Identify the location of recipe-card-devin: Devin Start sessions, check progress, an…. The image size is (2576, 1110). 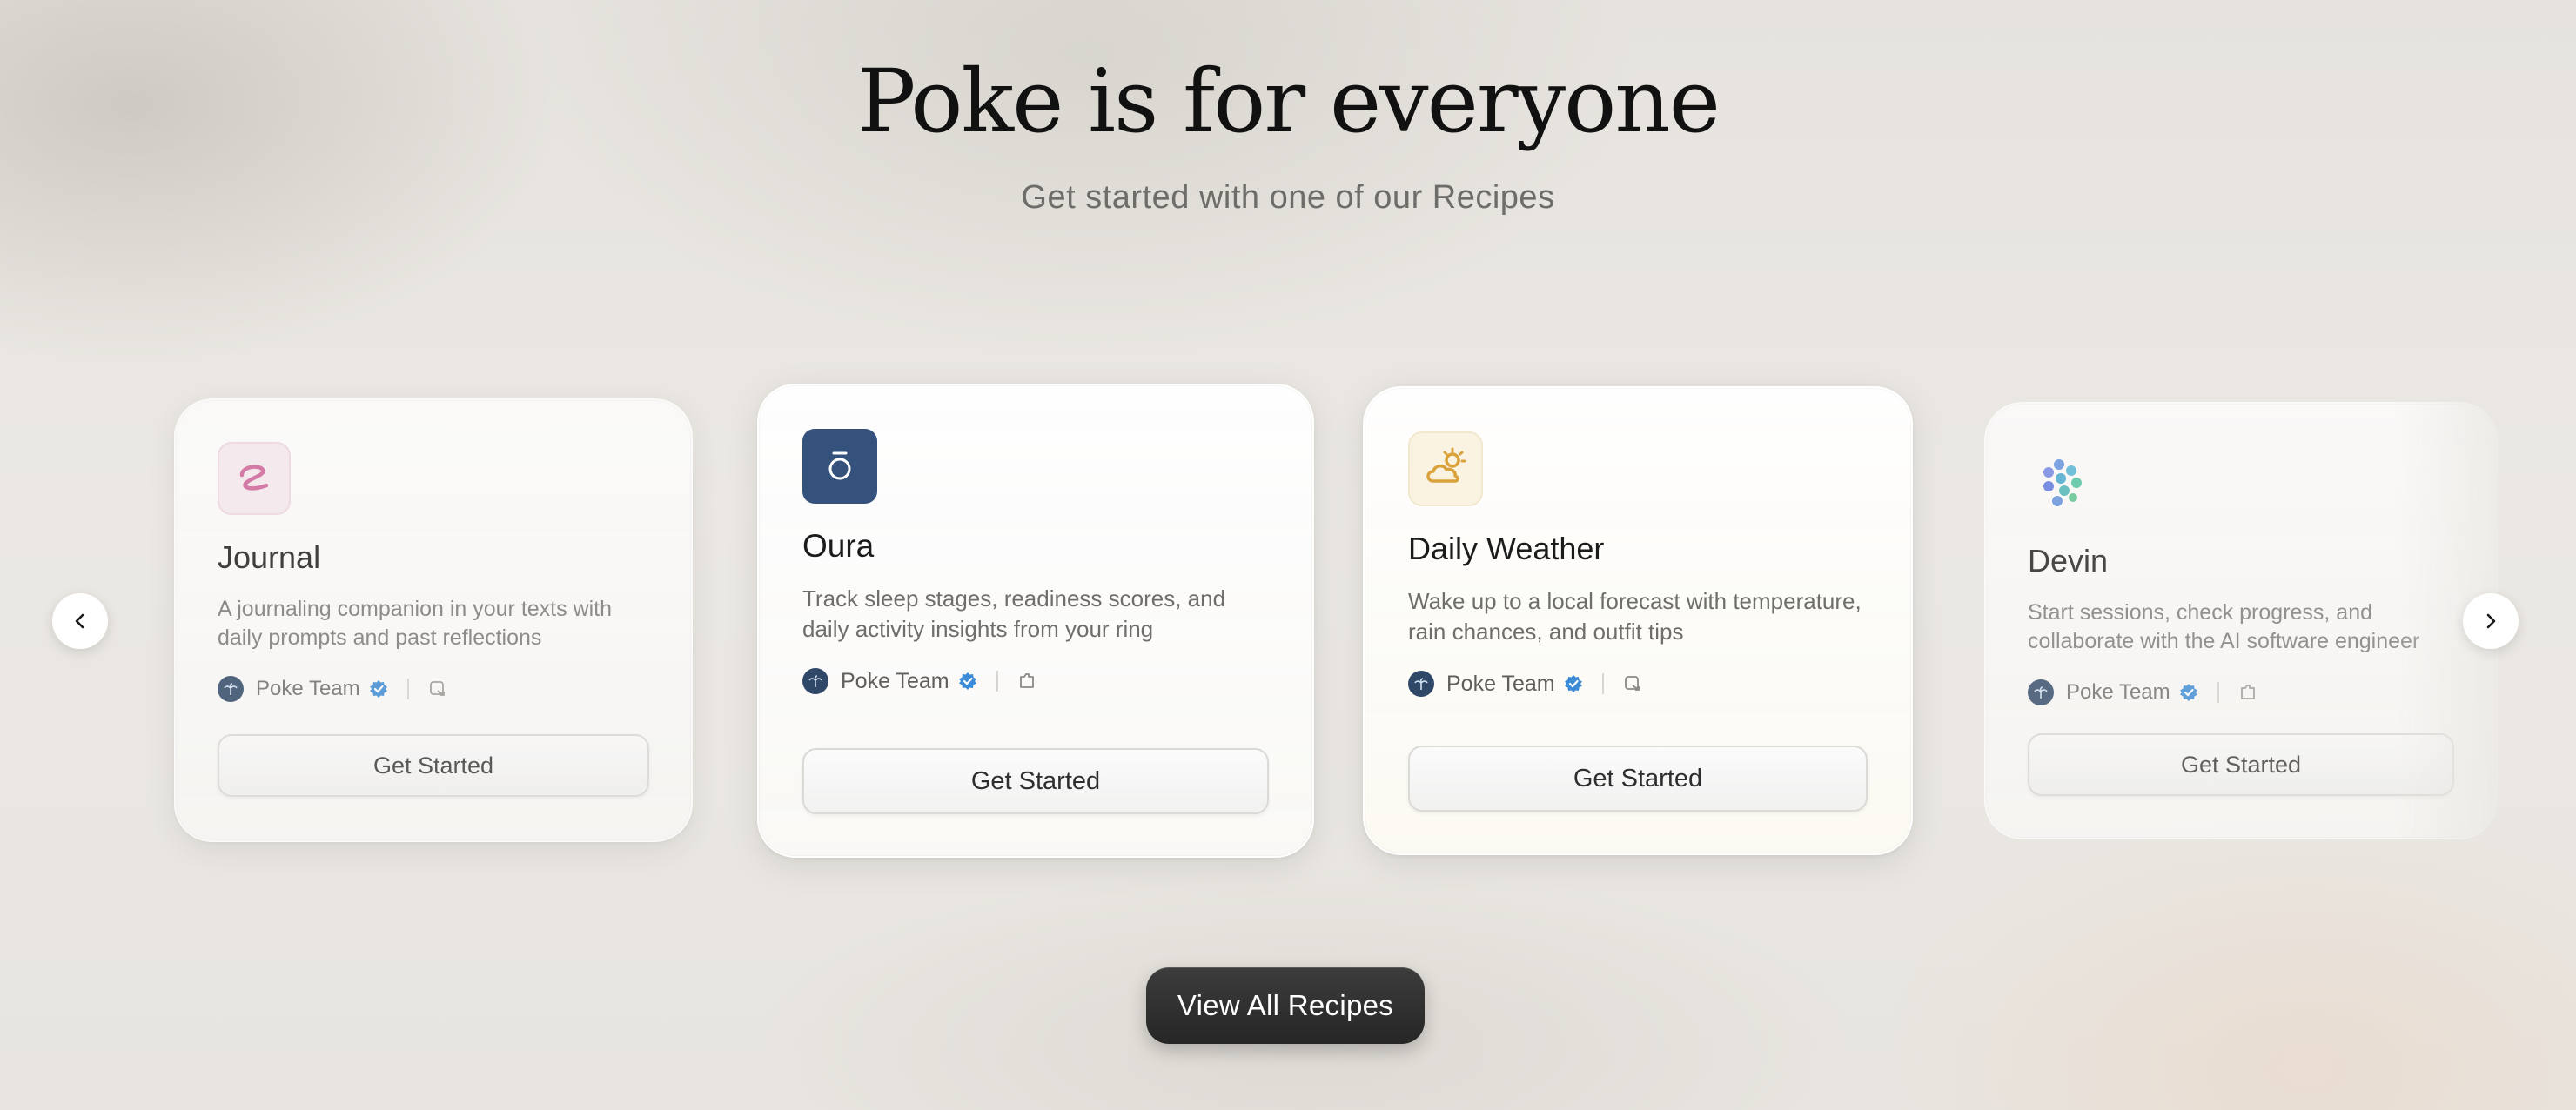
(2241, 620).